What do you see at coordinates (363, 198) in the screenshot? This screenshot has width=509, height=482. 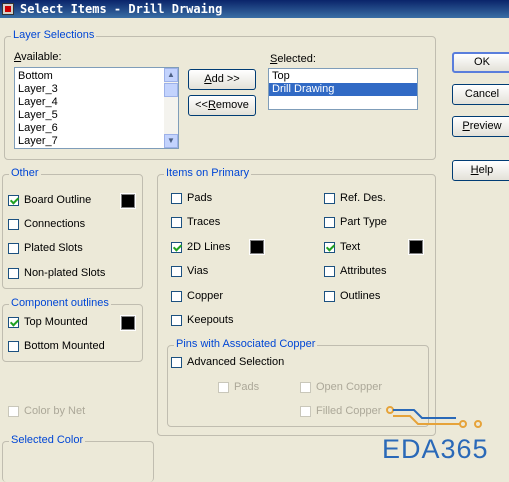 I see `ref-des-label: Ref. Des.` at bounding box center [363, 198].